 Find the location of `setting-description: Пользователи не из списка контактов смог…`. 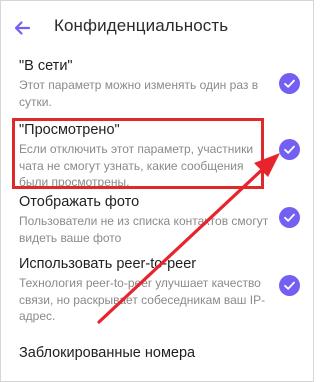

setting-description: Пользователи не из списка контактов смог… is located at coordinates (144, 229).